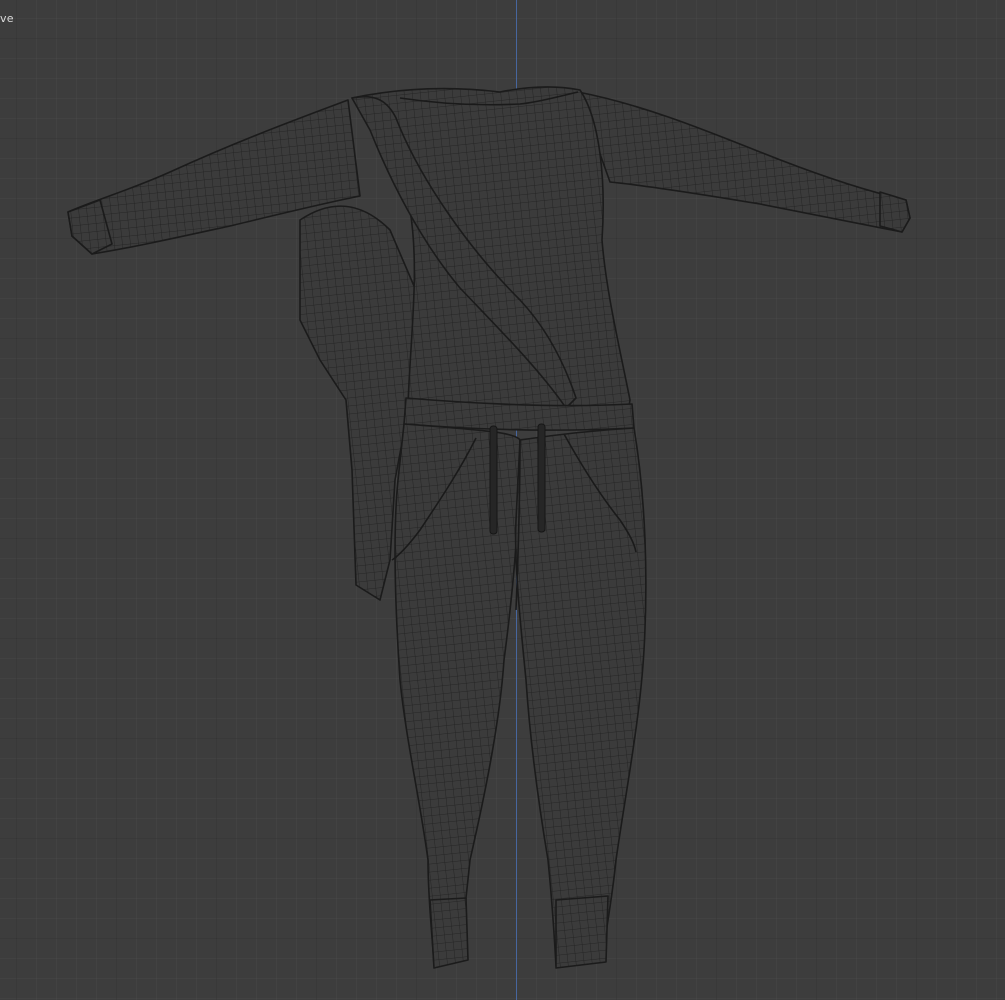 Image resolution: width=1005 pixels, height=1000 pixels. I want to click on left-ankle-cuff, so click(449, 933).